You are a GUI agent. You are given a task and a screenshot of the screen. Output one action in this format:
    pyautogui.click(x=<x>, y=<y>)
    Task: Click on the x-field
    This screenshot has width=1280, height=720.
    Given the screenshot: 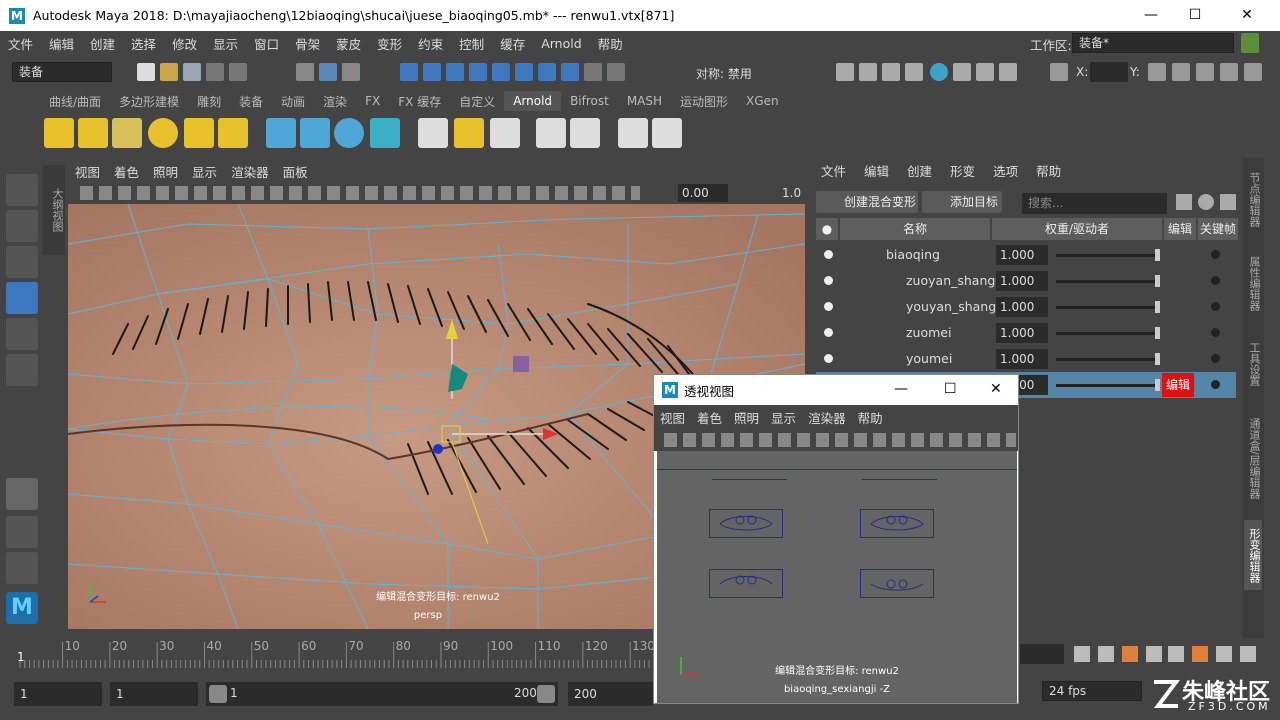 What is the action you would take?
    pyautogui.click(x=1109, y=72)
    